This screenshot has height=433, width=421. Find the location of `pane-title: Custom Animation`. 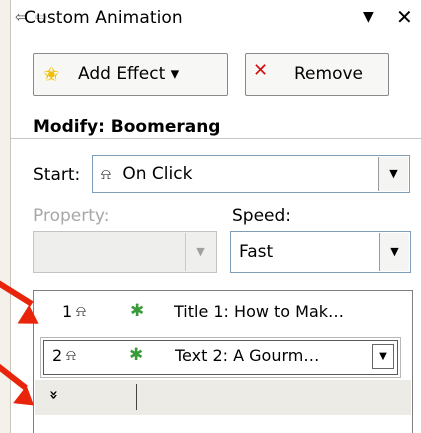

pane-title: Custom Animation is located at coordinates (103, 18).